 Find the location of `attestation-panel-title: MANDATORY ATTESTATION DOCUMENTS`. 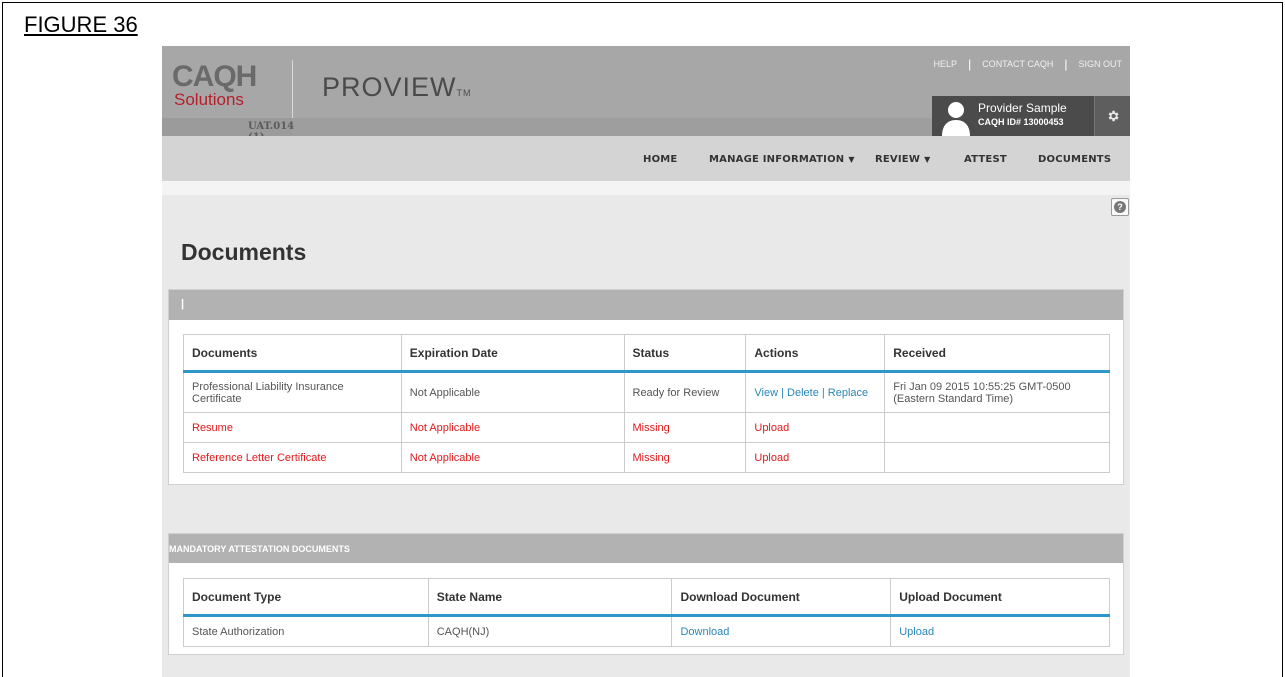

attestation-panel-title: MANDATORY ATTESTATION DOCUMENTS is located at coordinates (646, 548).